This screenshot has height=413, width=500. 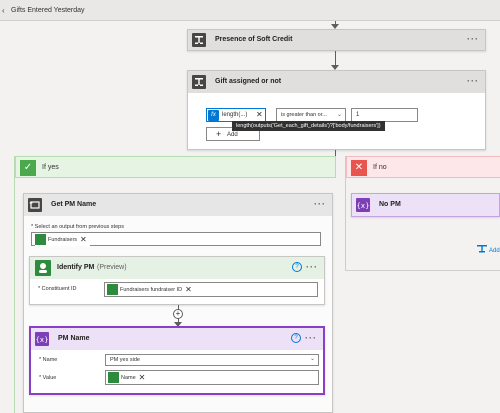 What do you see at coordinates (211, 289) in the screenshot?
I see `constituent-id-input: Fundraisers fundraiser ID ✕` at bounding box center [211, 289].